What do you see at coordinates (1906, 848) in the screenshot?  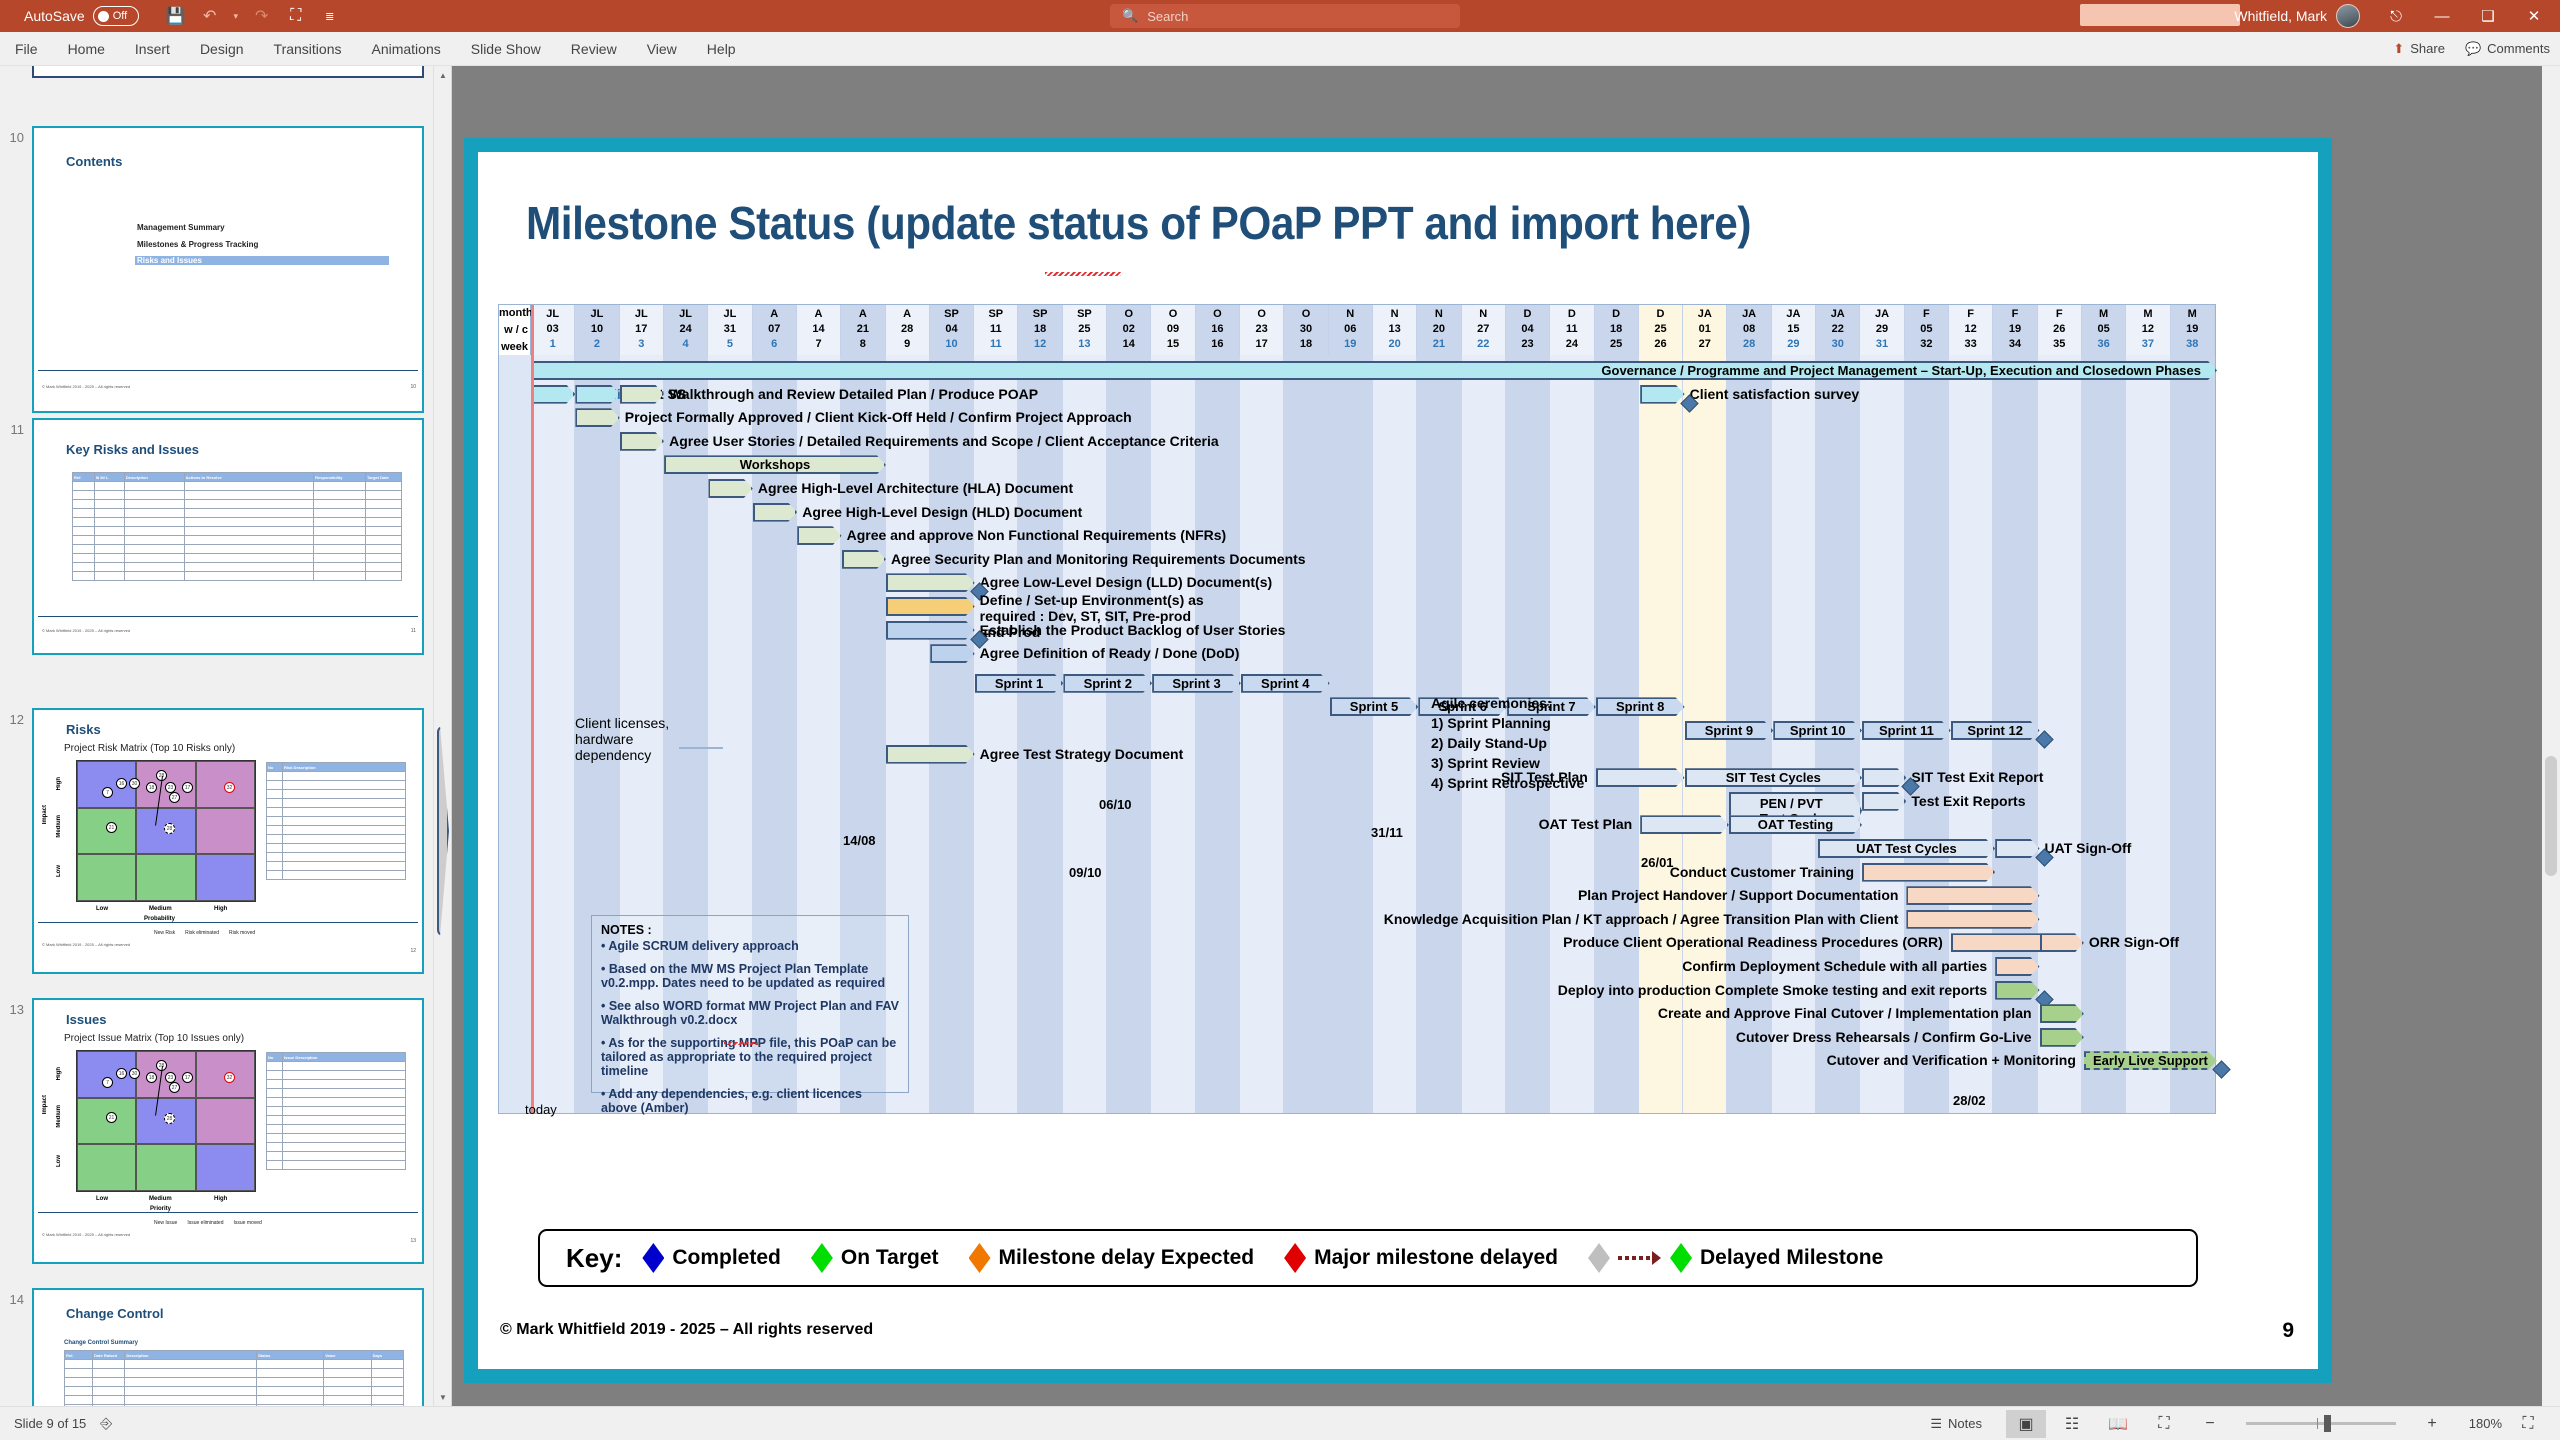 I see `gantt-bar: UAT Test Cycles` at bounding box center [1906, 848].